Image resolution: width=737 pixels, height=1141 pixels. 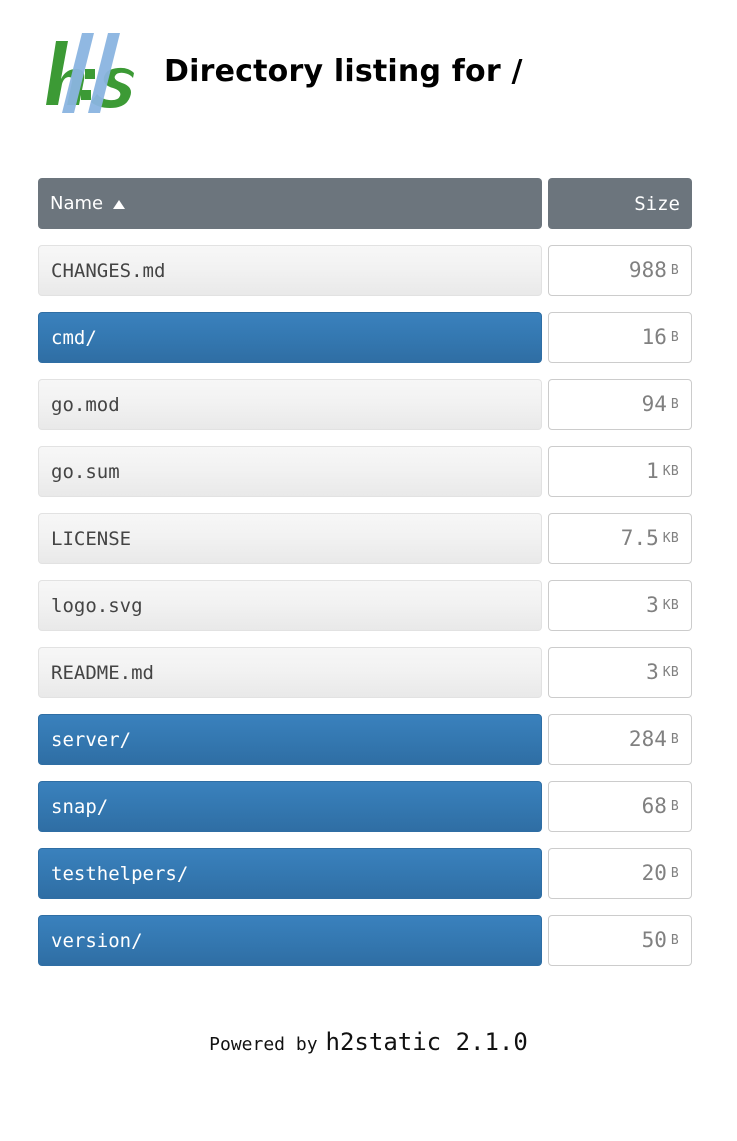 I want to click on entry-size: 68 B, so click(x=620, y=806).